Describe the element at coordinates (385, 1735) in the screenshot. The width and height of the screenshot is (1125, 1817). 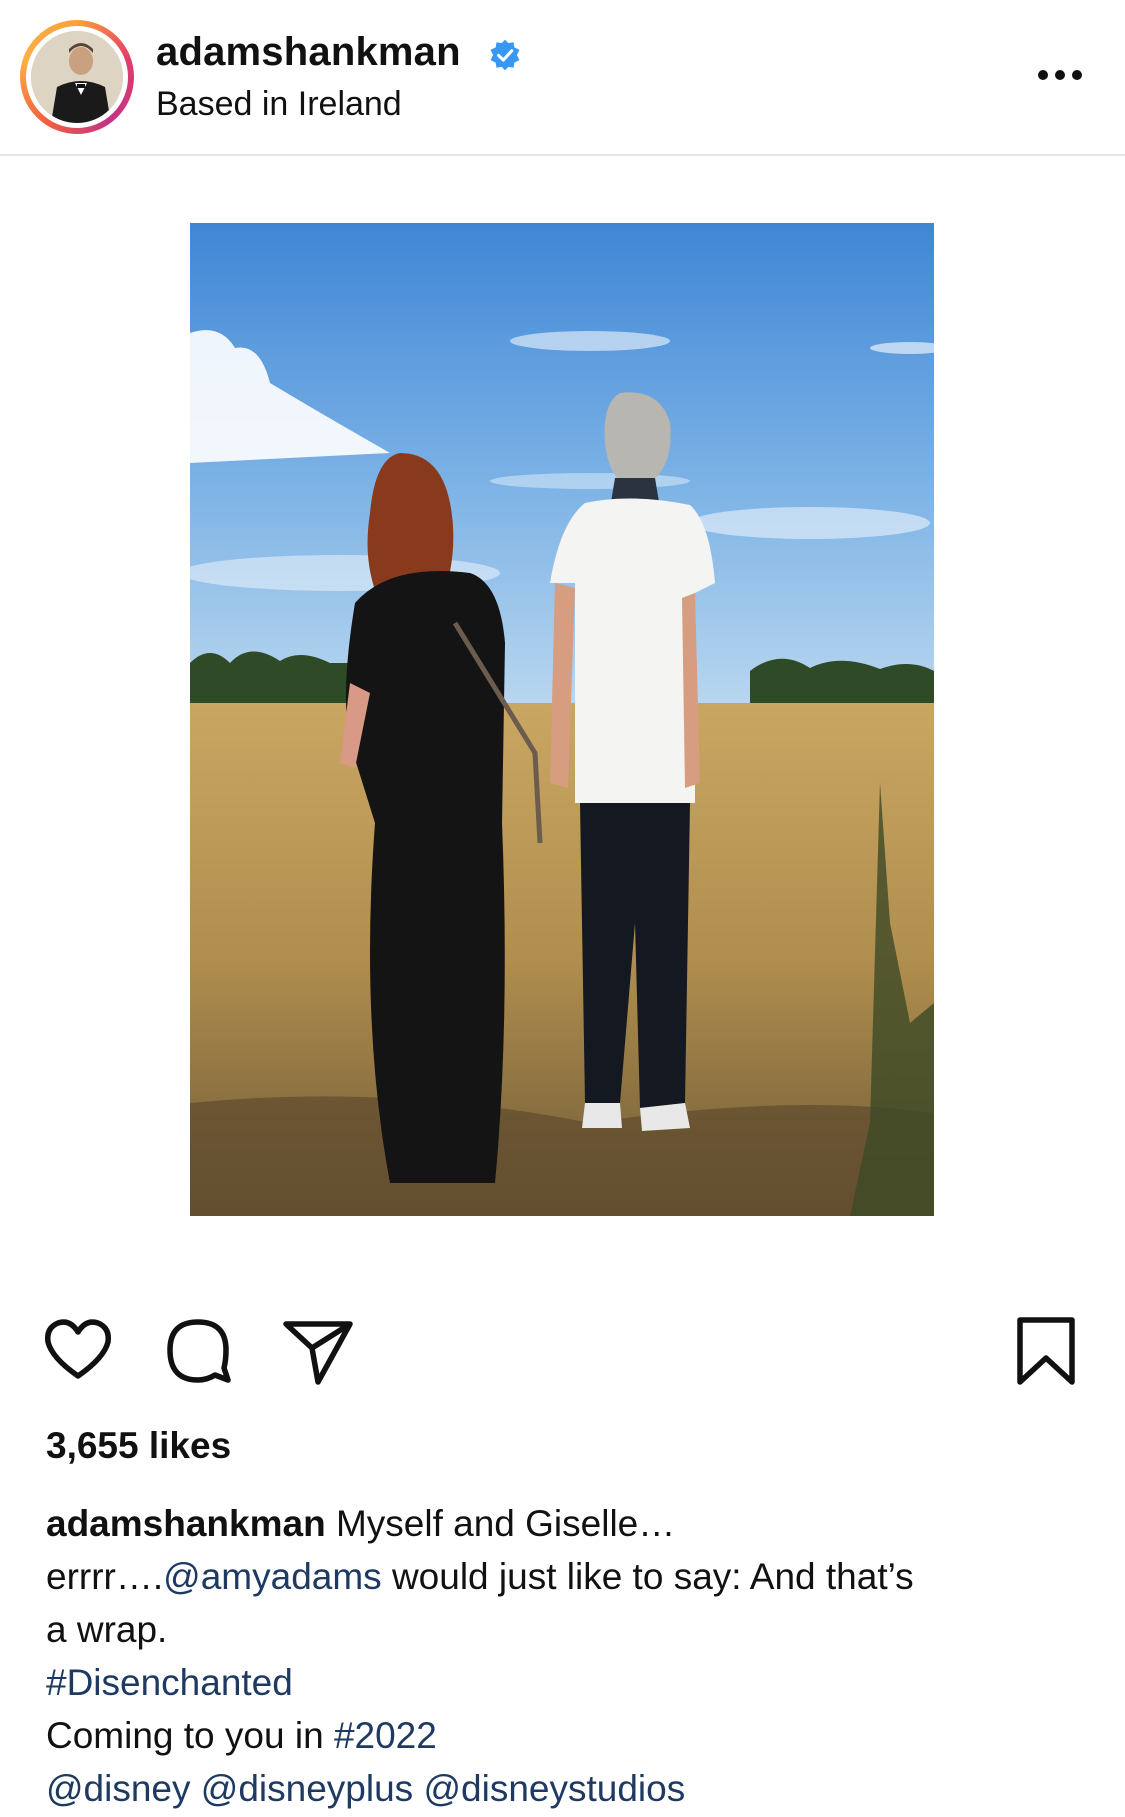
I see `hashtag-2022: #2022` at that location.